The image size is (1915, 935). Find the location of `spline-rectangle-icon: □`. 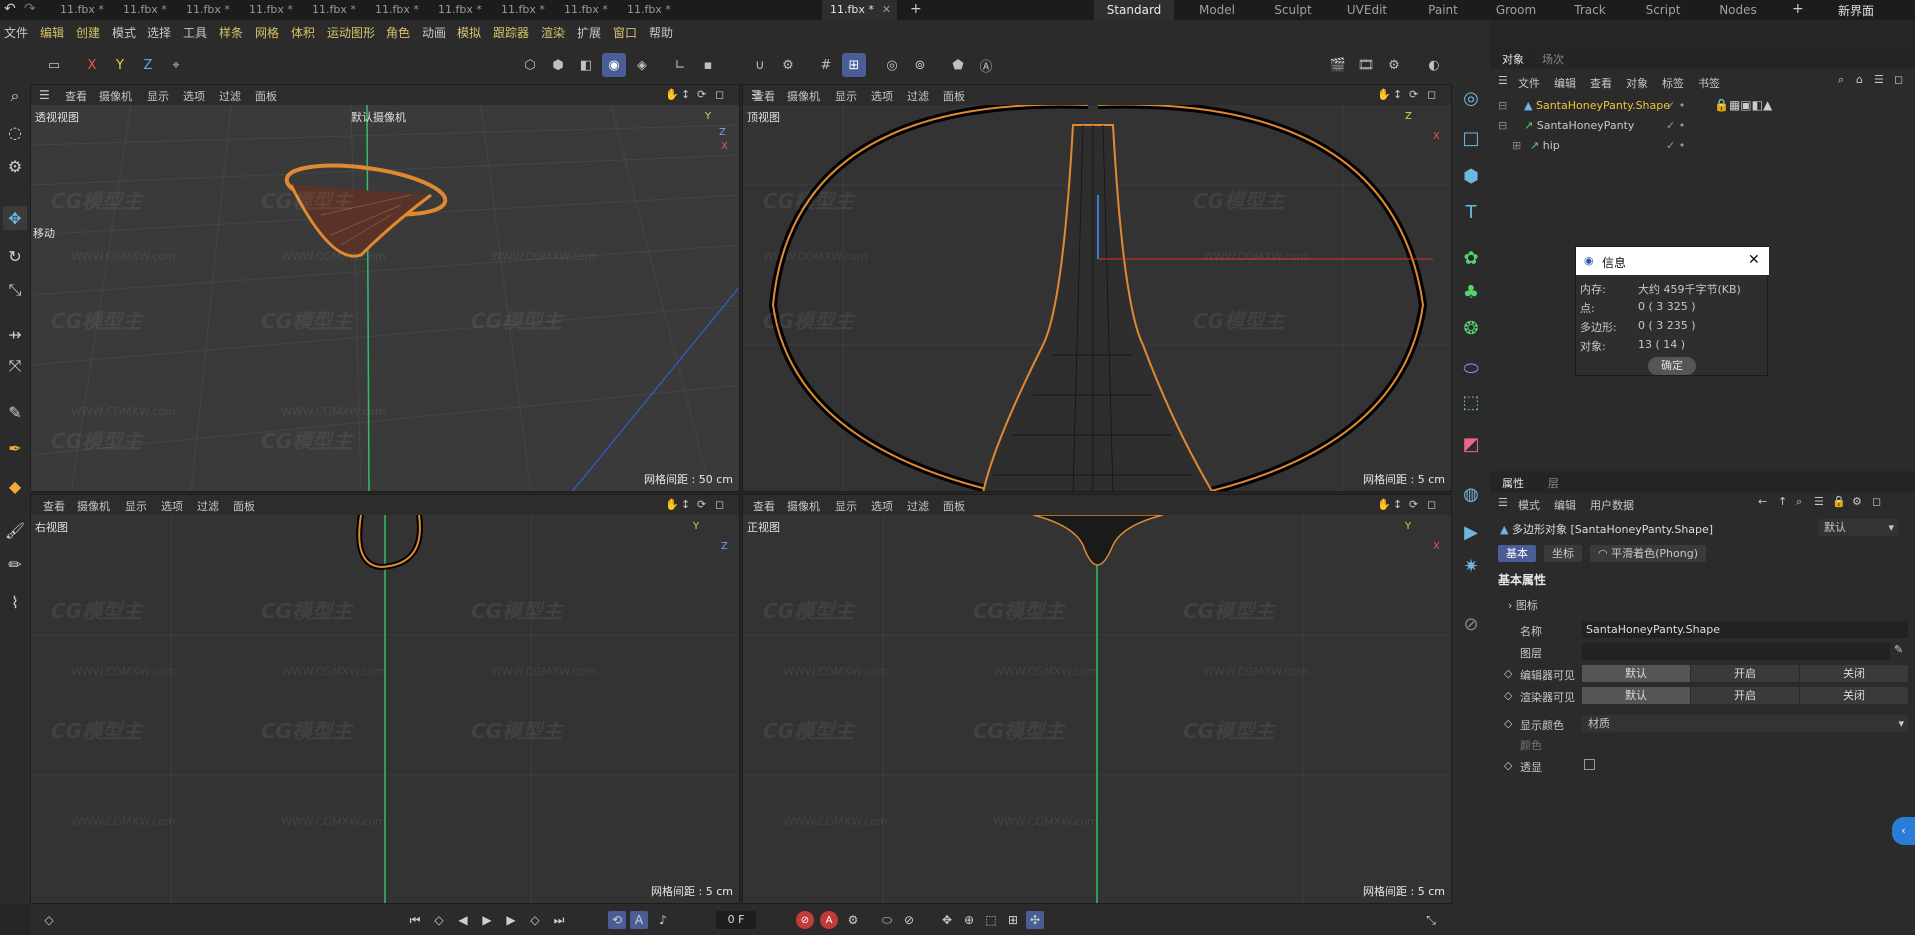

spline-rectangle-icon: □ is located at coordinates (1471, 138).